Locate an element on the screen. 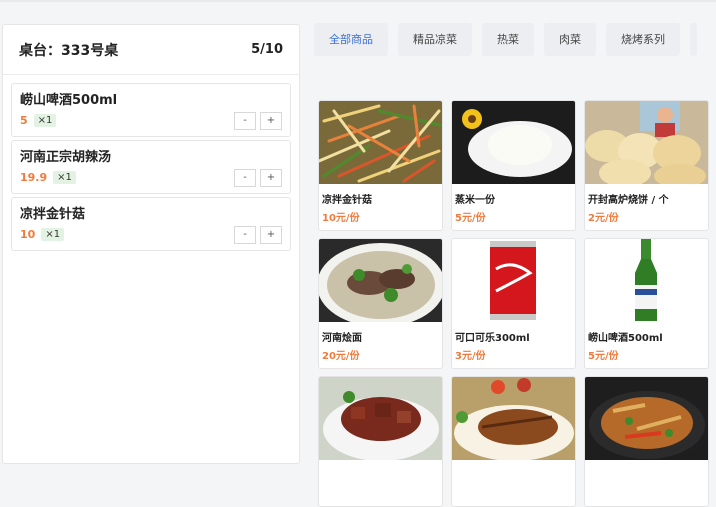  product-name: 蒸米一份 is located at coordinates (475, 200).